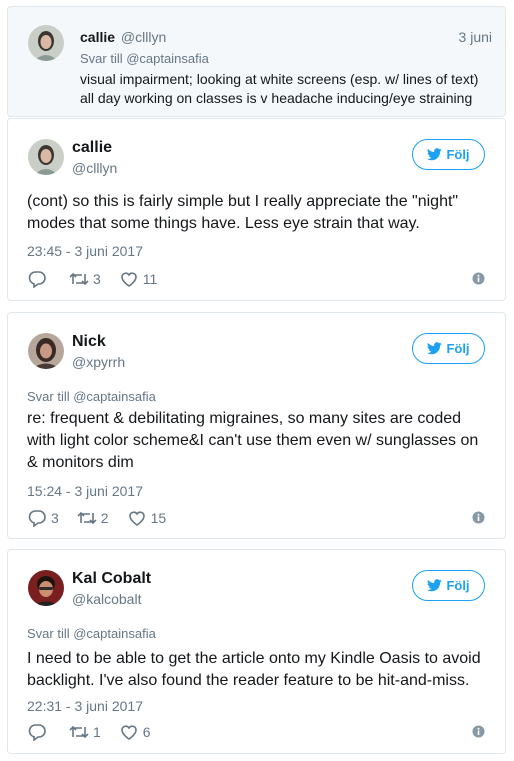  I want to click on like-button: 15, so click(147, 518).